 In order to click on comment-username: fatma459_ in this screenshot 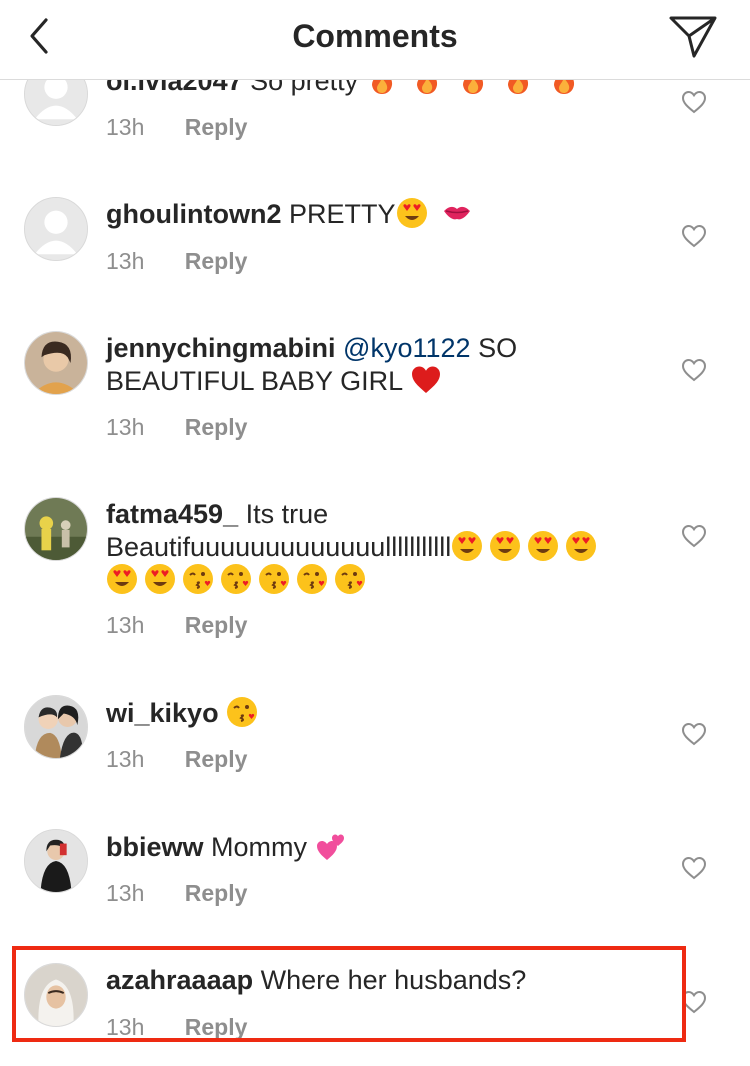, I will do `click(172, 514)`.